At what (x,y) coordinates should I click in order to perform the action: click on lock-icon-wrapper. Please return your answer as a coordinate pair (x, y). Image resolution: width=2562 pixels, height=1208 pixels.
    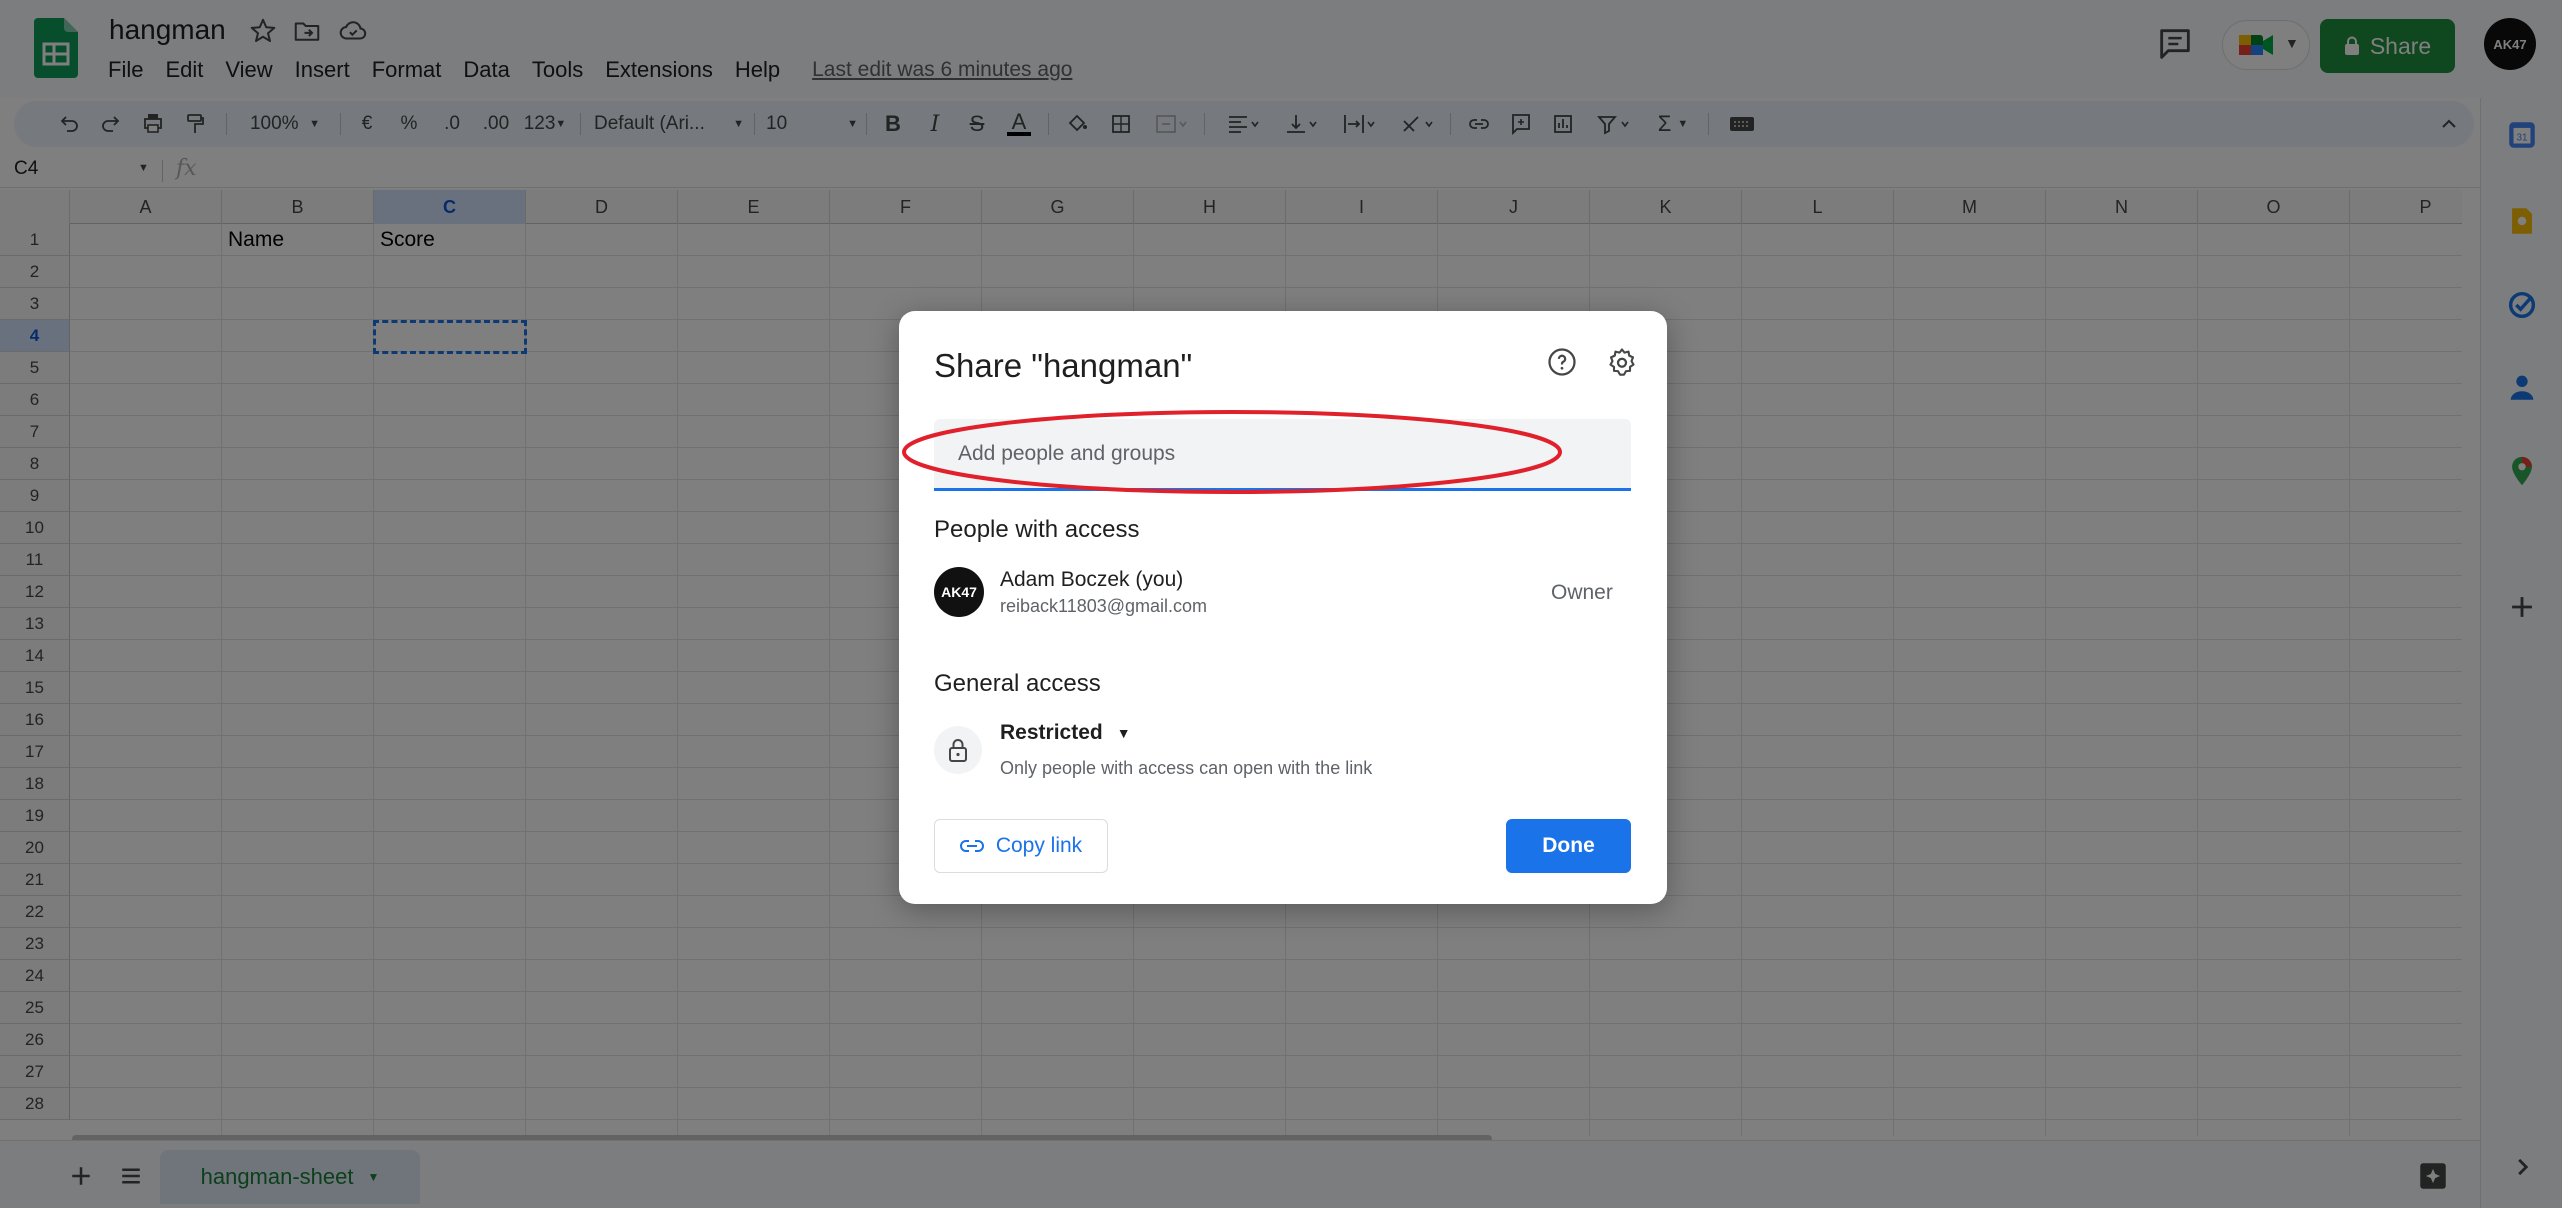
    Looking at the image, I should click on (958, 750).